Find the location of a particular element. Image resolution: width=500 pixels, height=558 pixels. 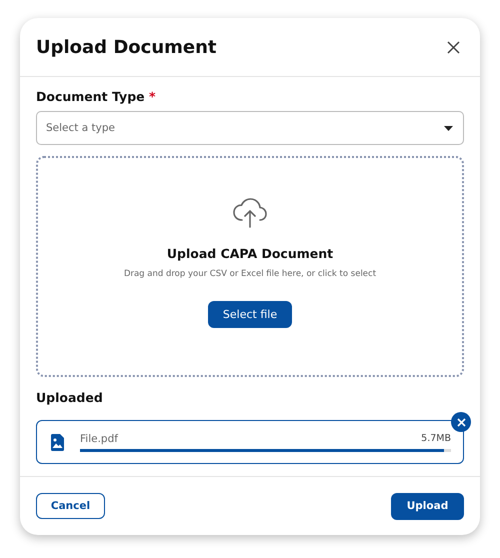

dialog-title: Upload Document is located at coordinates (126, 47).